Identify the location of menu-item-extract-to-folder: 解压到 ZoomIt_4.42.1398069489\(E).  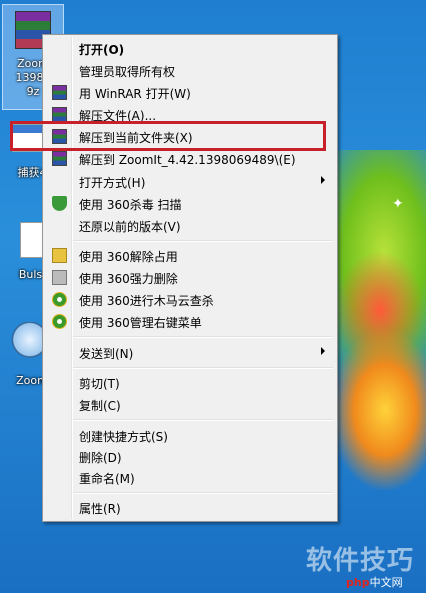
(189, 158).